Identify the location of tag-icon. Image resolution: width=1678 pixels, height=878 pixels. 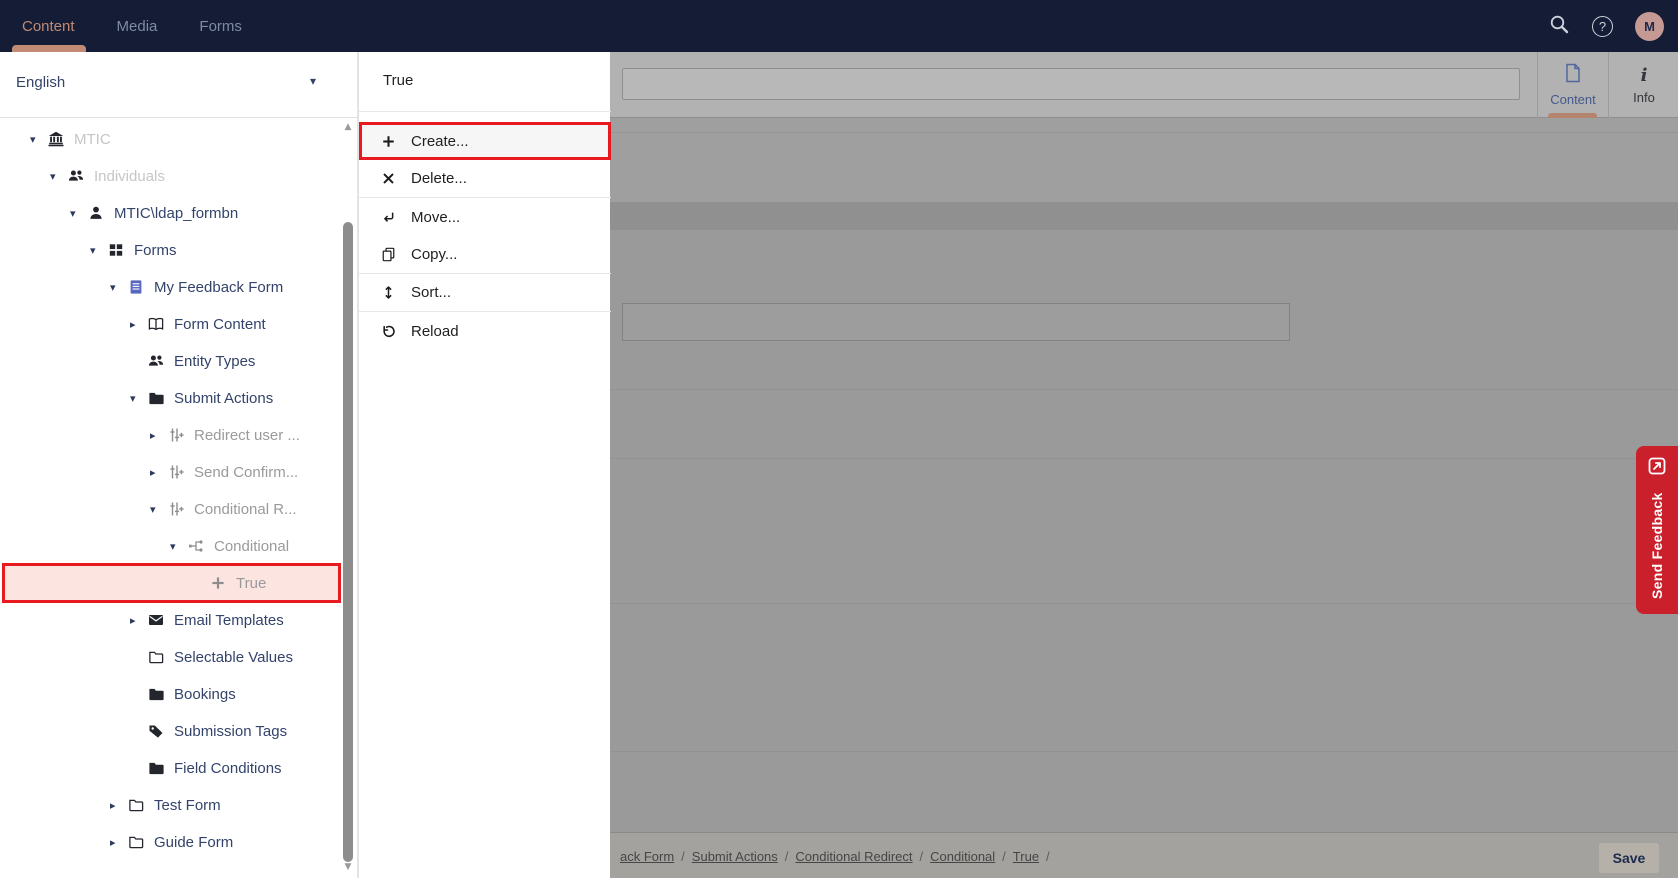
(158, 731).